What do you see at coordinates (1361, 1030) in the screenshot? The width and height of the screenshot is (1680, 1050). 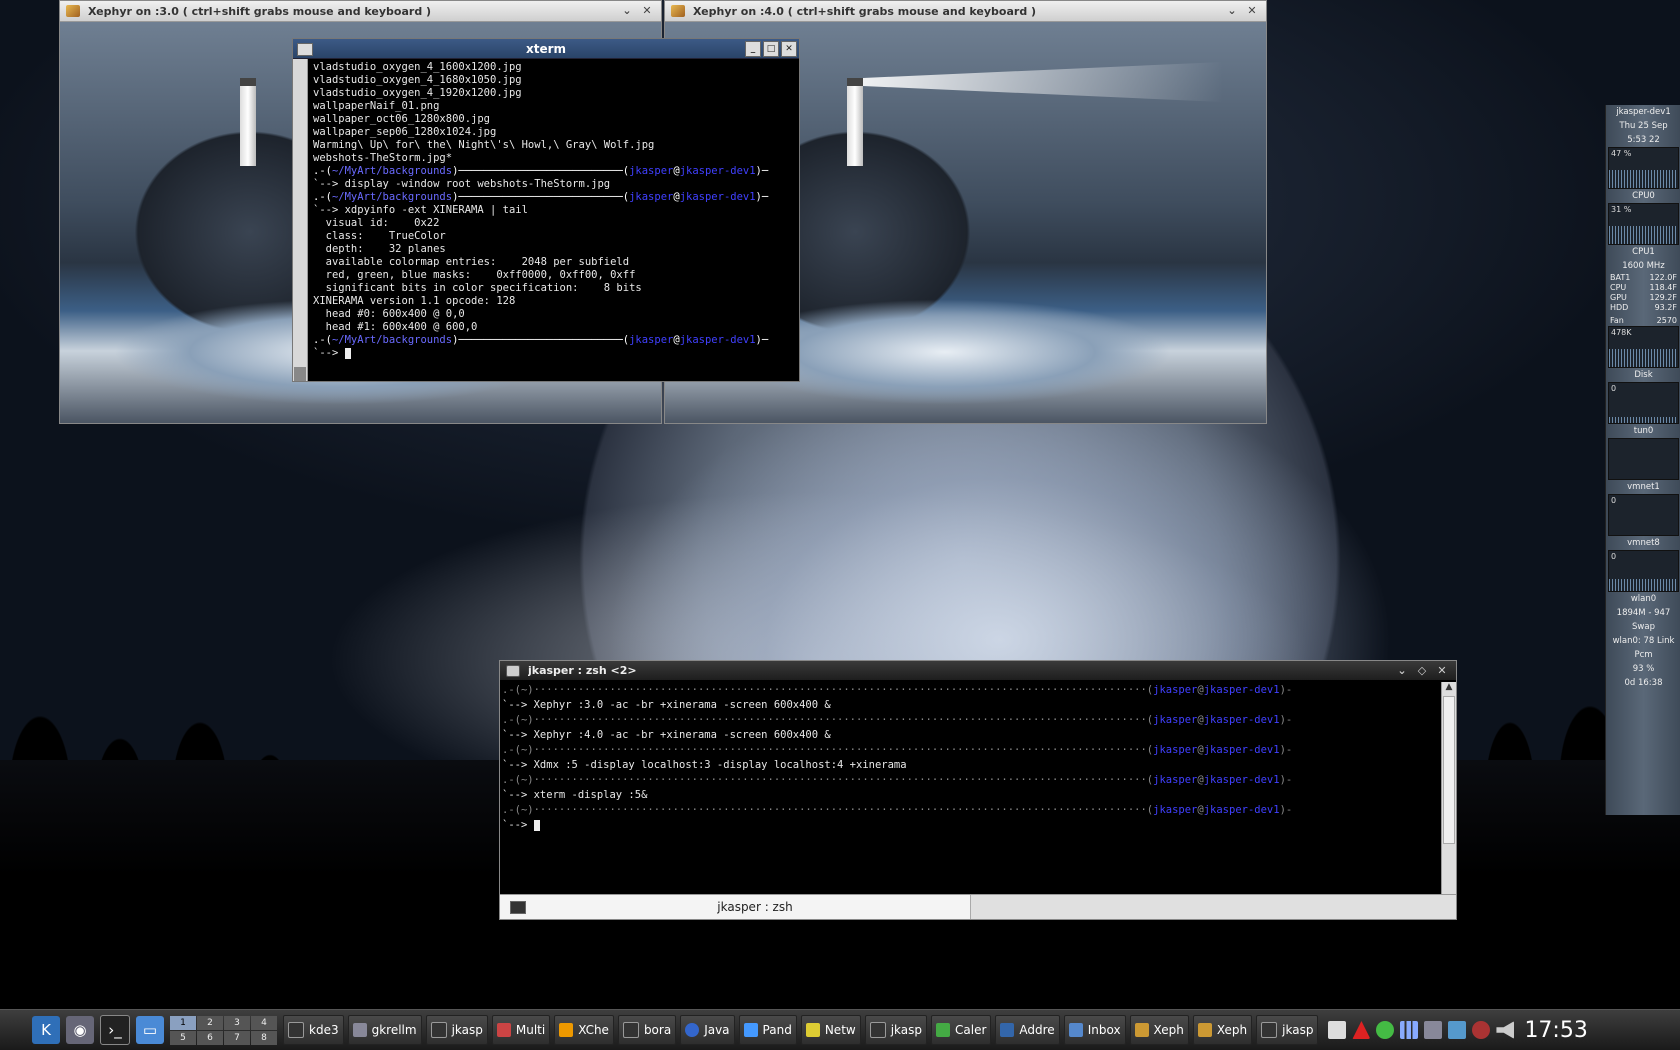 I see `warning-icon` at bounding box center [1361, 1030].